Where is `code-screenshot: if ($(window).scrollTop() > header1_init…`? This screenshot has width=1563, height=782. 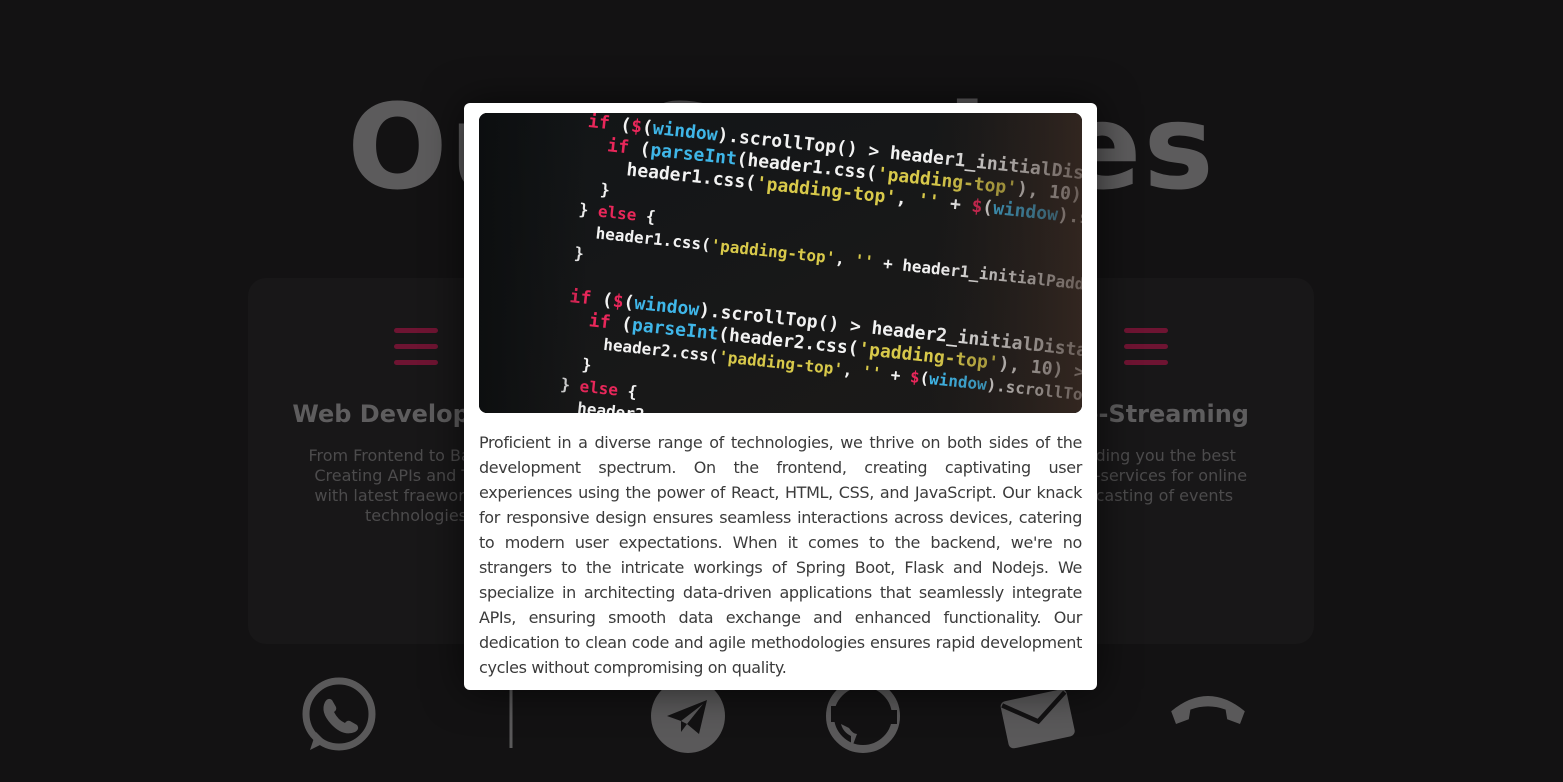
code-screenshot: if ($(window).scrollTop() > header1_init… is located at coordinates (780, 263).